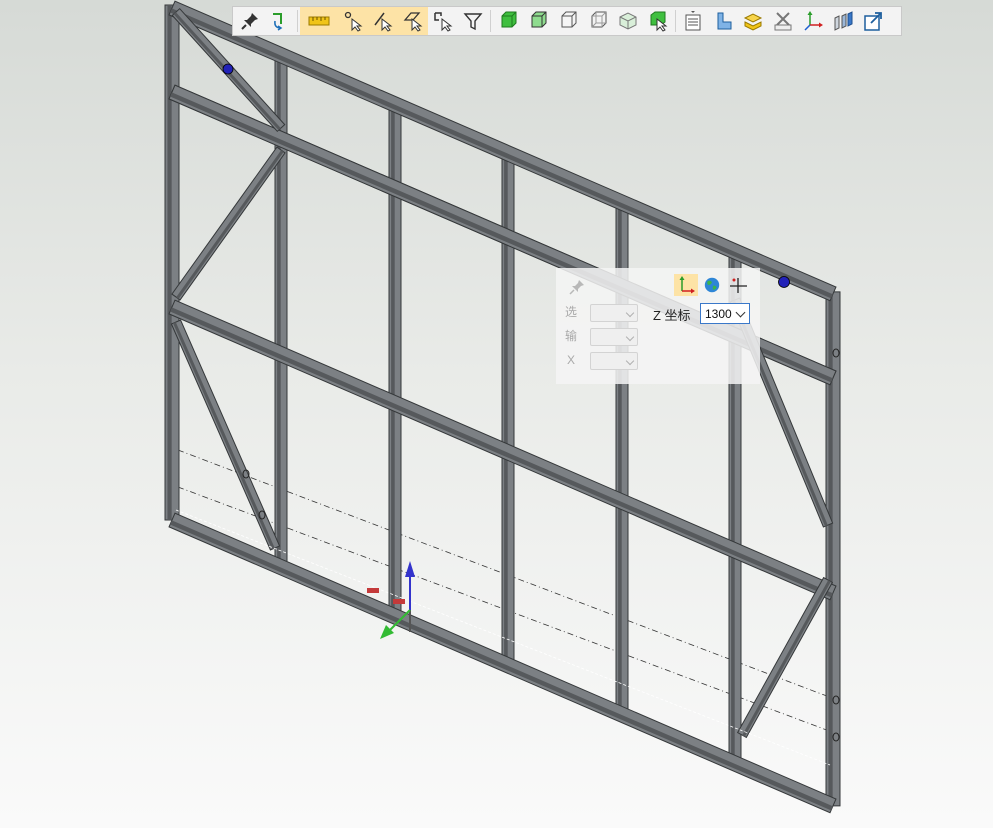 The height and width of the screenshot is (828, 993). What do you see at coordinates (570, 360) in the screenshot?
I see `vertical-label-x: X` at bounding box center [570, 360].